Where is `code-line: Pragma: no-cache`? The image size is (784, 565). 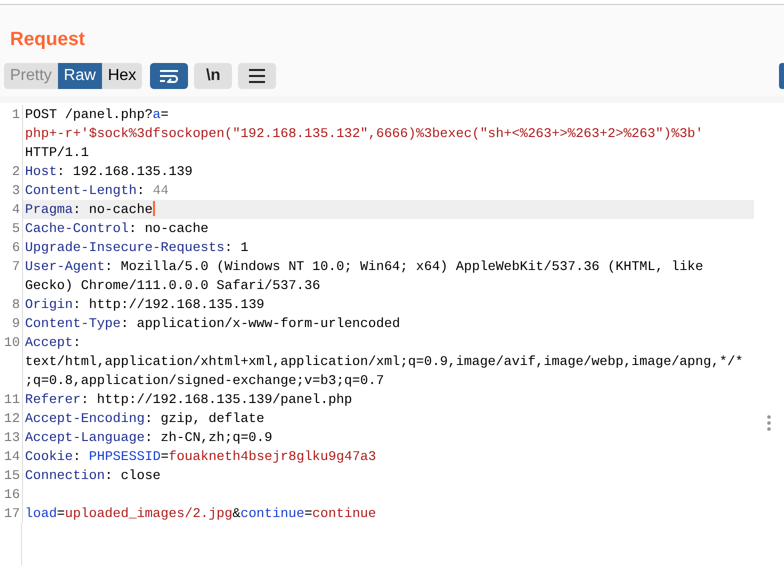
code-line: Pragma: no-cache is located at coordinates (90, 209).